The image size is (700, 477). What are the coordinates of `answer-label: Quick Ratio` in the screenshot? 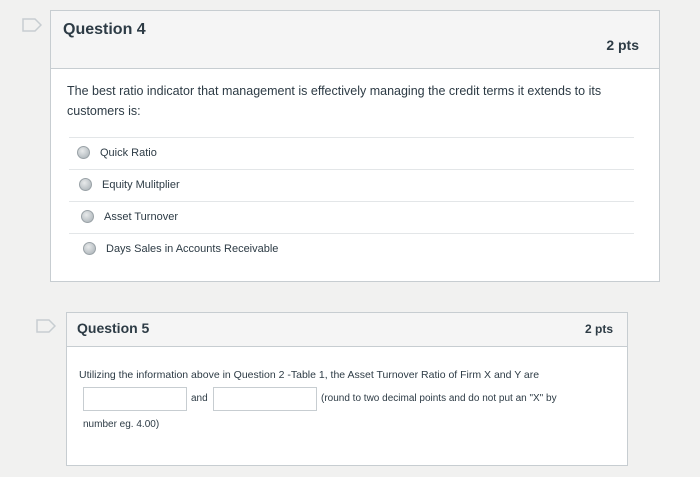 It's located at (128, 152).